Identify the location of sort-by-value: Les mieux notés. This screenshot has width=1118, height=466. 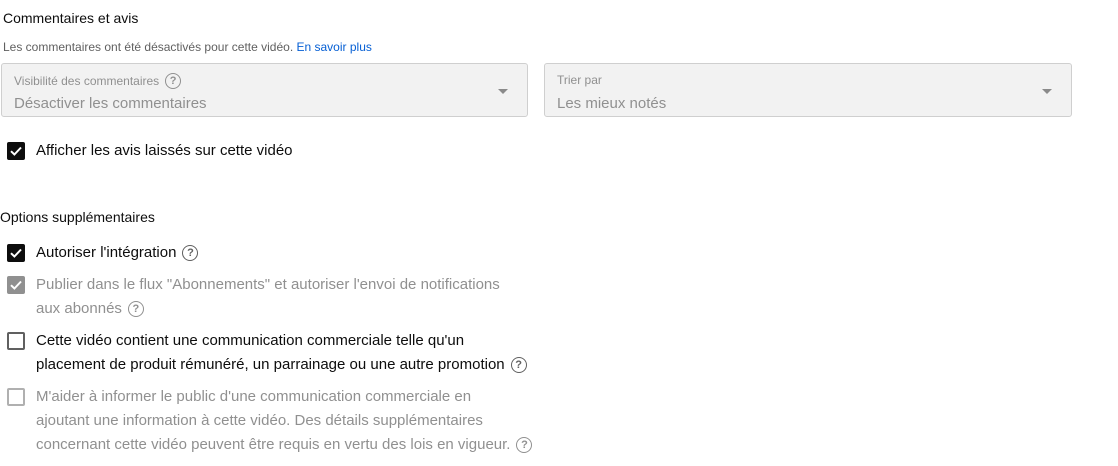
(612, 103).